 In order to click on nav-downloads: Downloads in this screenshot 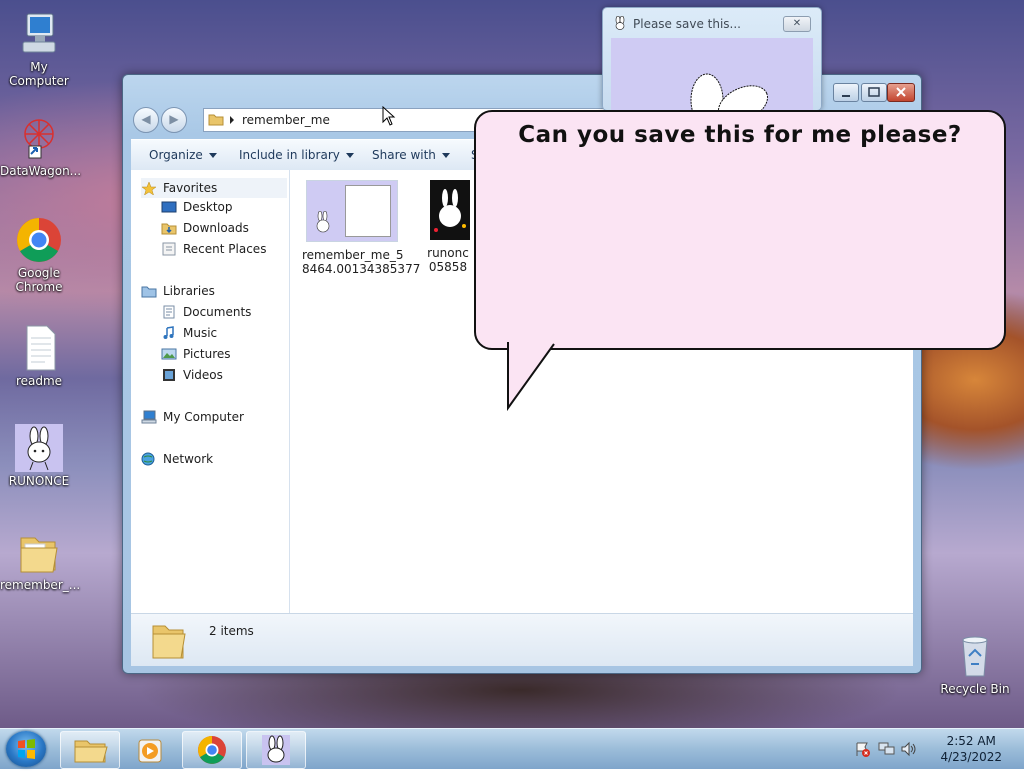, I will do `click(205, 228)`.